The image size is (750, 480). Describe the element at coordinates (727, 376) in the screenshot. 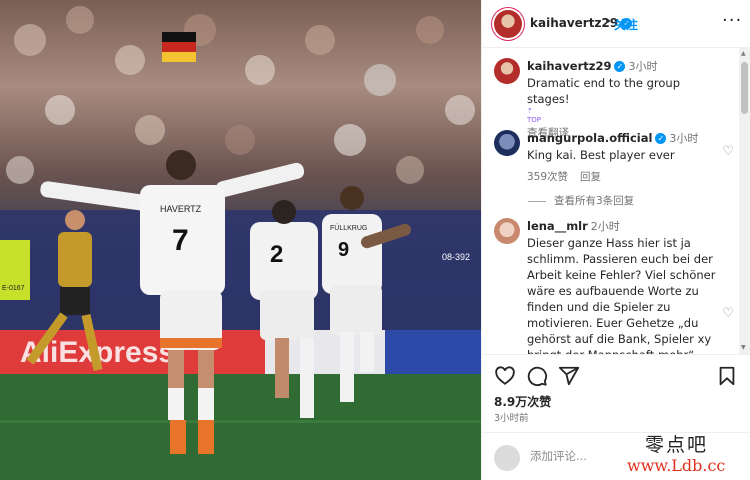

I see `bookmark-icon` at that location.